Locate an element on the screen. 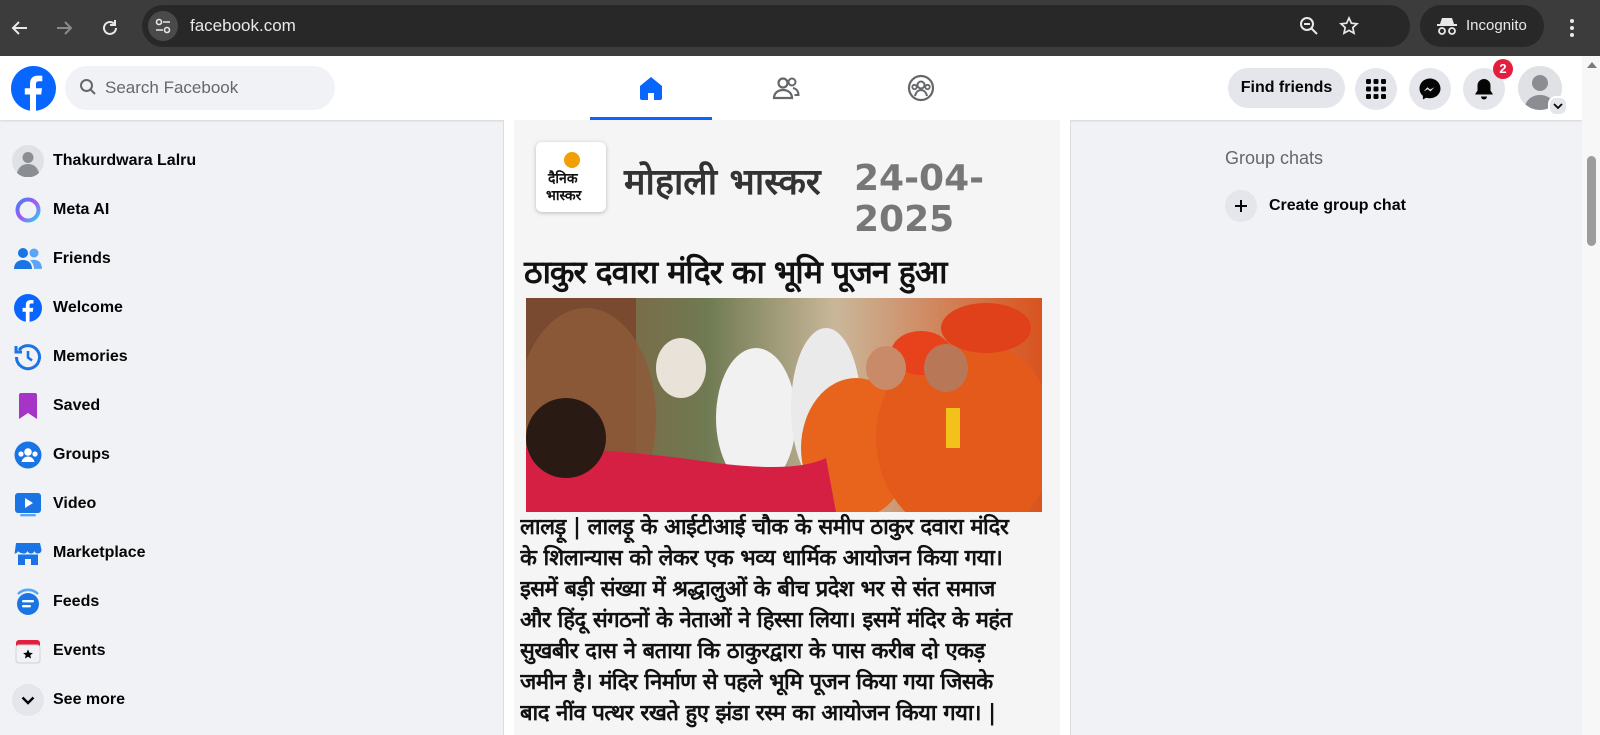 The height and width of the screenshot is (735, 1600). sidebar-item-events: Events is located at coordinates (208, 651).